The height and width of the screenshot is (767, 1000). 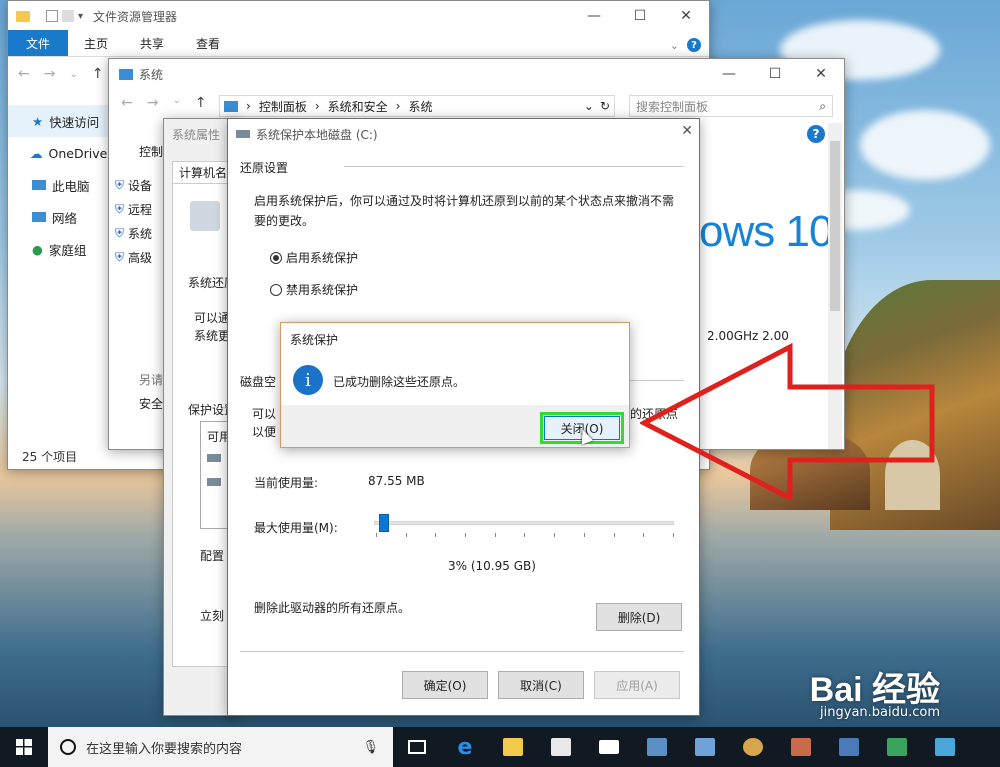 What do you see at coordinates (283, 106) in the screenshot?
I see `breadcrumb-item: 控制面板` at bounding box center [283, 106].